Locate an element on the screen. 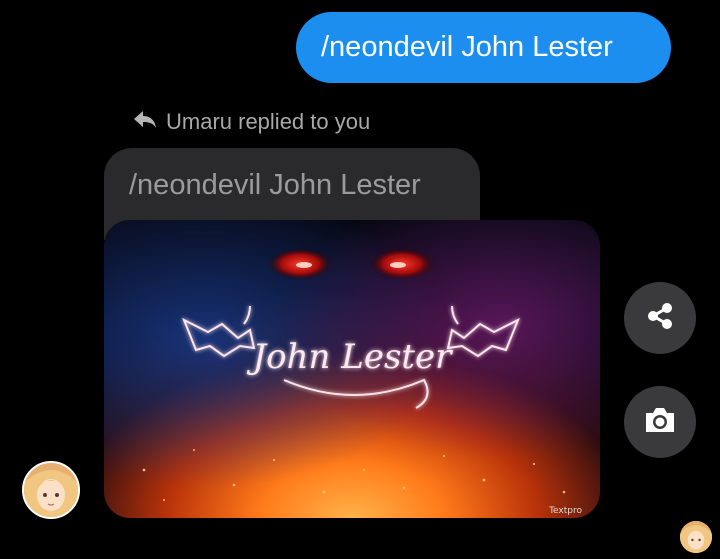 Image resolution: width=720 pixels, height=559 pixels. reply-indicator: Umaru replied to you is located at coordinates (251, 122).